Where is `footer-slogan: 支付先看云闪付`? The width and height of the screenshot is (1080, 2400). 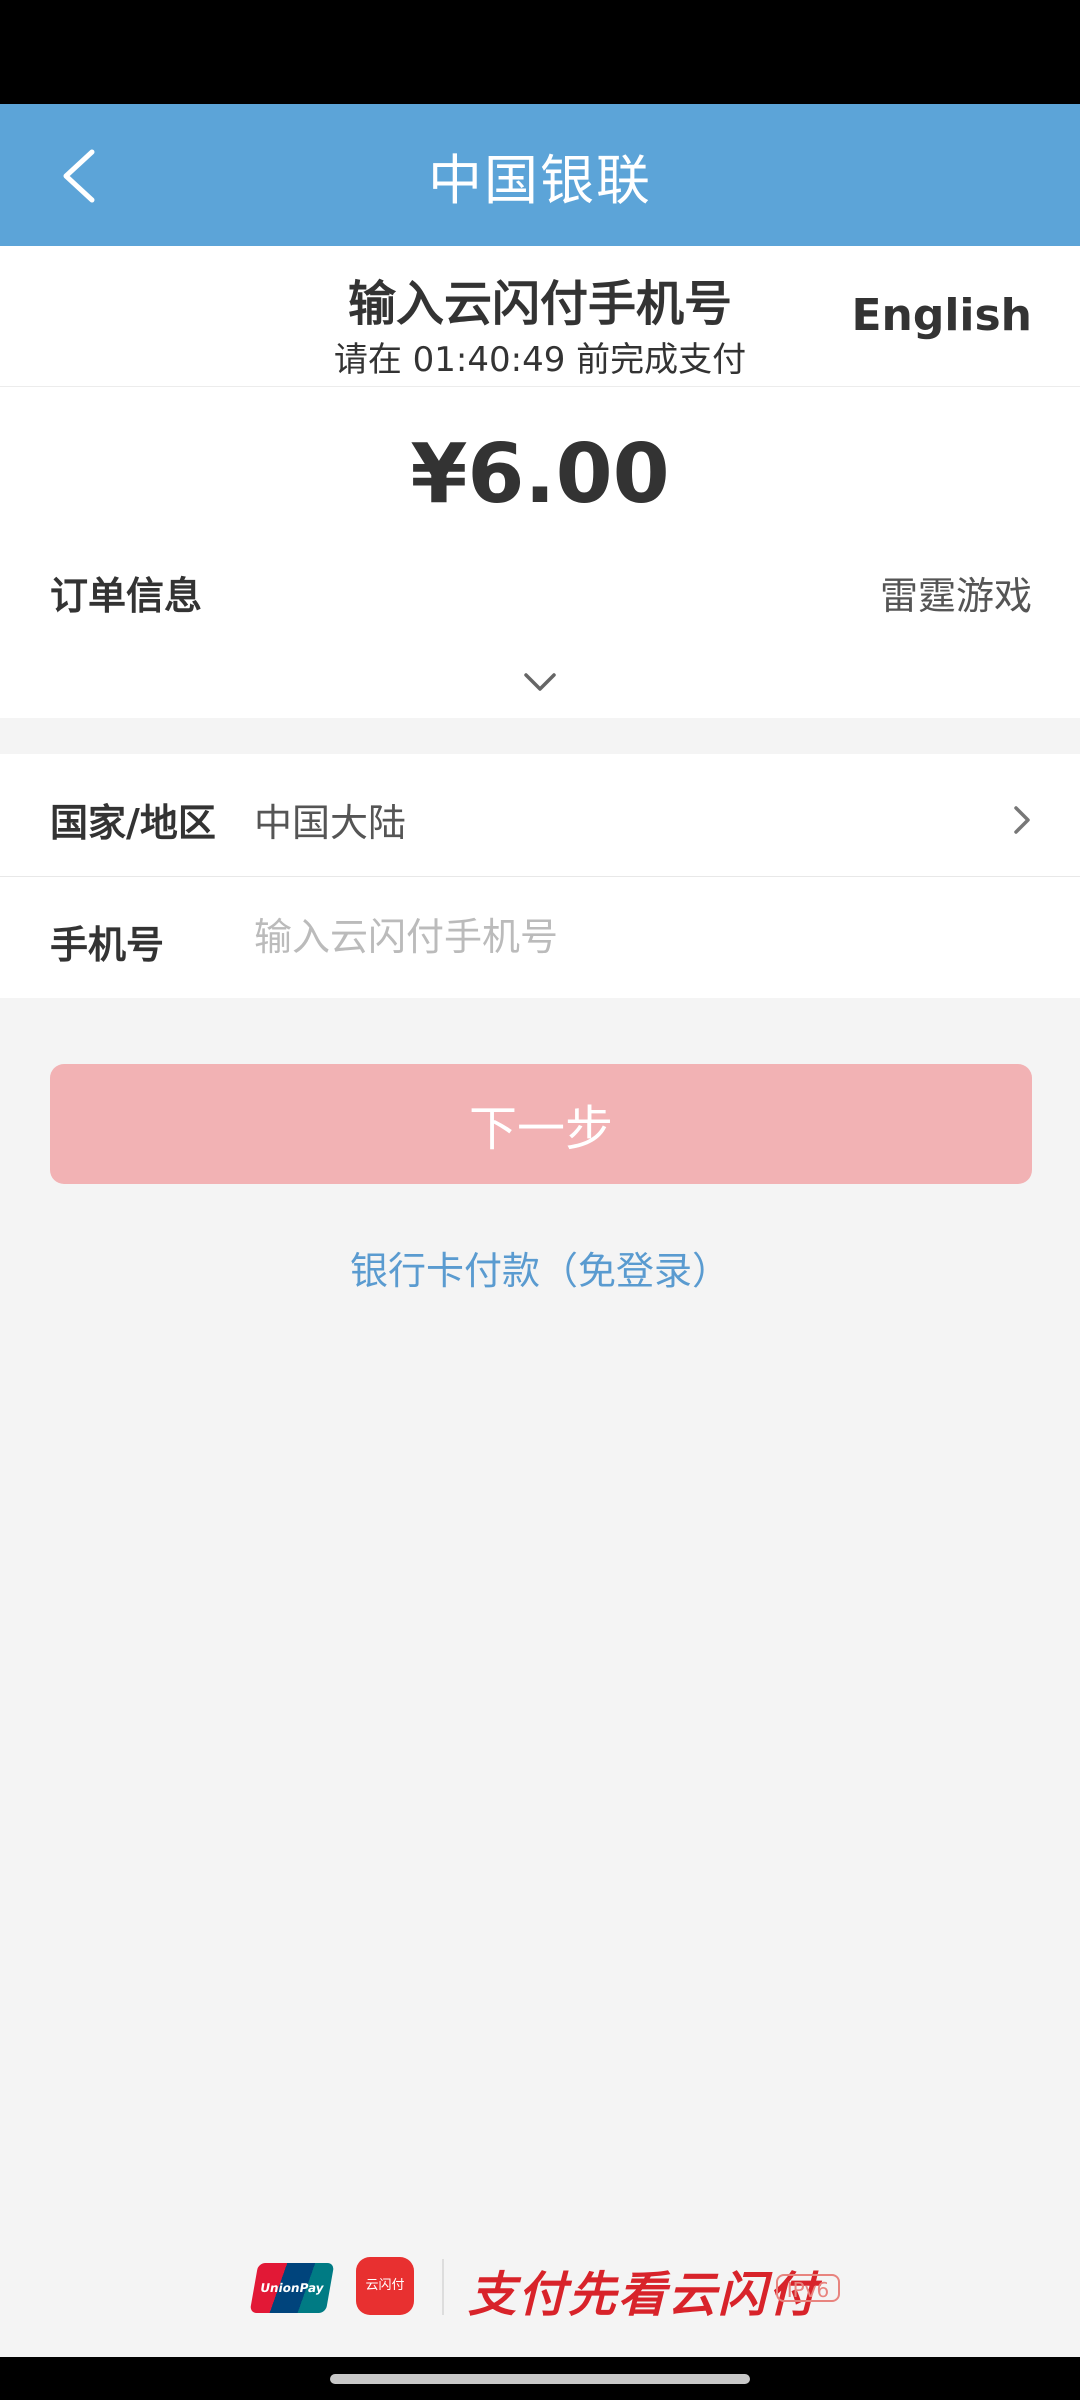
footer-slogan: 支付先看云闪付 is located at coordinates (643, 2295).